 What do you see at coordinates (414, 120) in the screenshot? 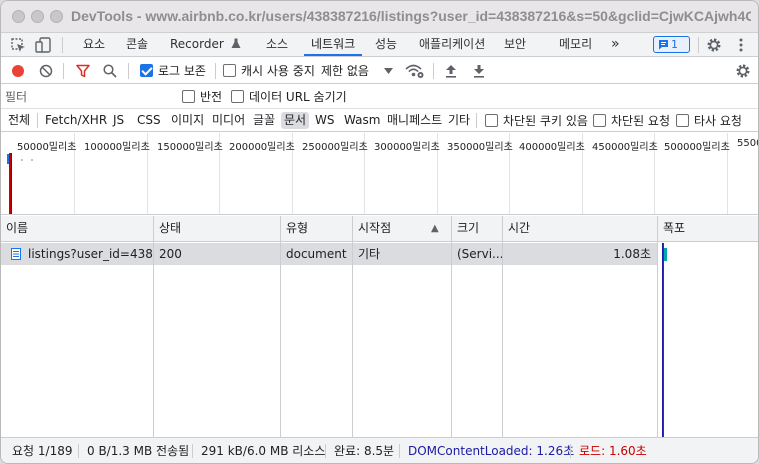
I see `type-filter-manifest: 매니페스트` at bounding box center [414, 120].